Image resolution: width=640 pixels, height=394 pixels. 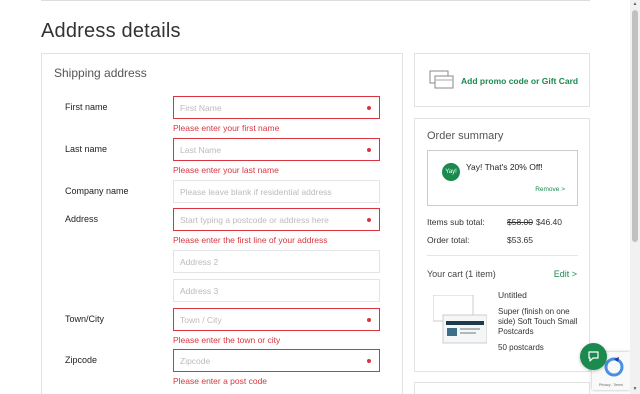 What do you see at coordinates (226, 170) in the screenshot?
I see `last-name-error: Please enter your last name` at bounding box center [226, 170].